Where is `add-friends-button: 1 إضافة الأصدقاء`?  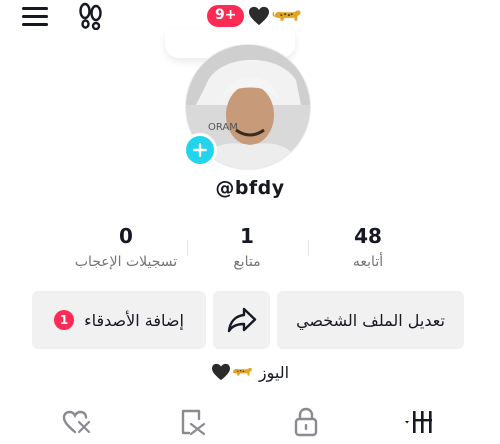 add-friends-button: 1 إضافة الأصدقاء is located at coordinates (119, 320).